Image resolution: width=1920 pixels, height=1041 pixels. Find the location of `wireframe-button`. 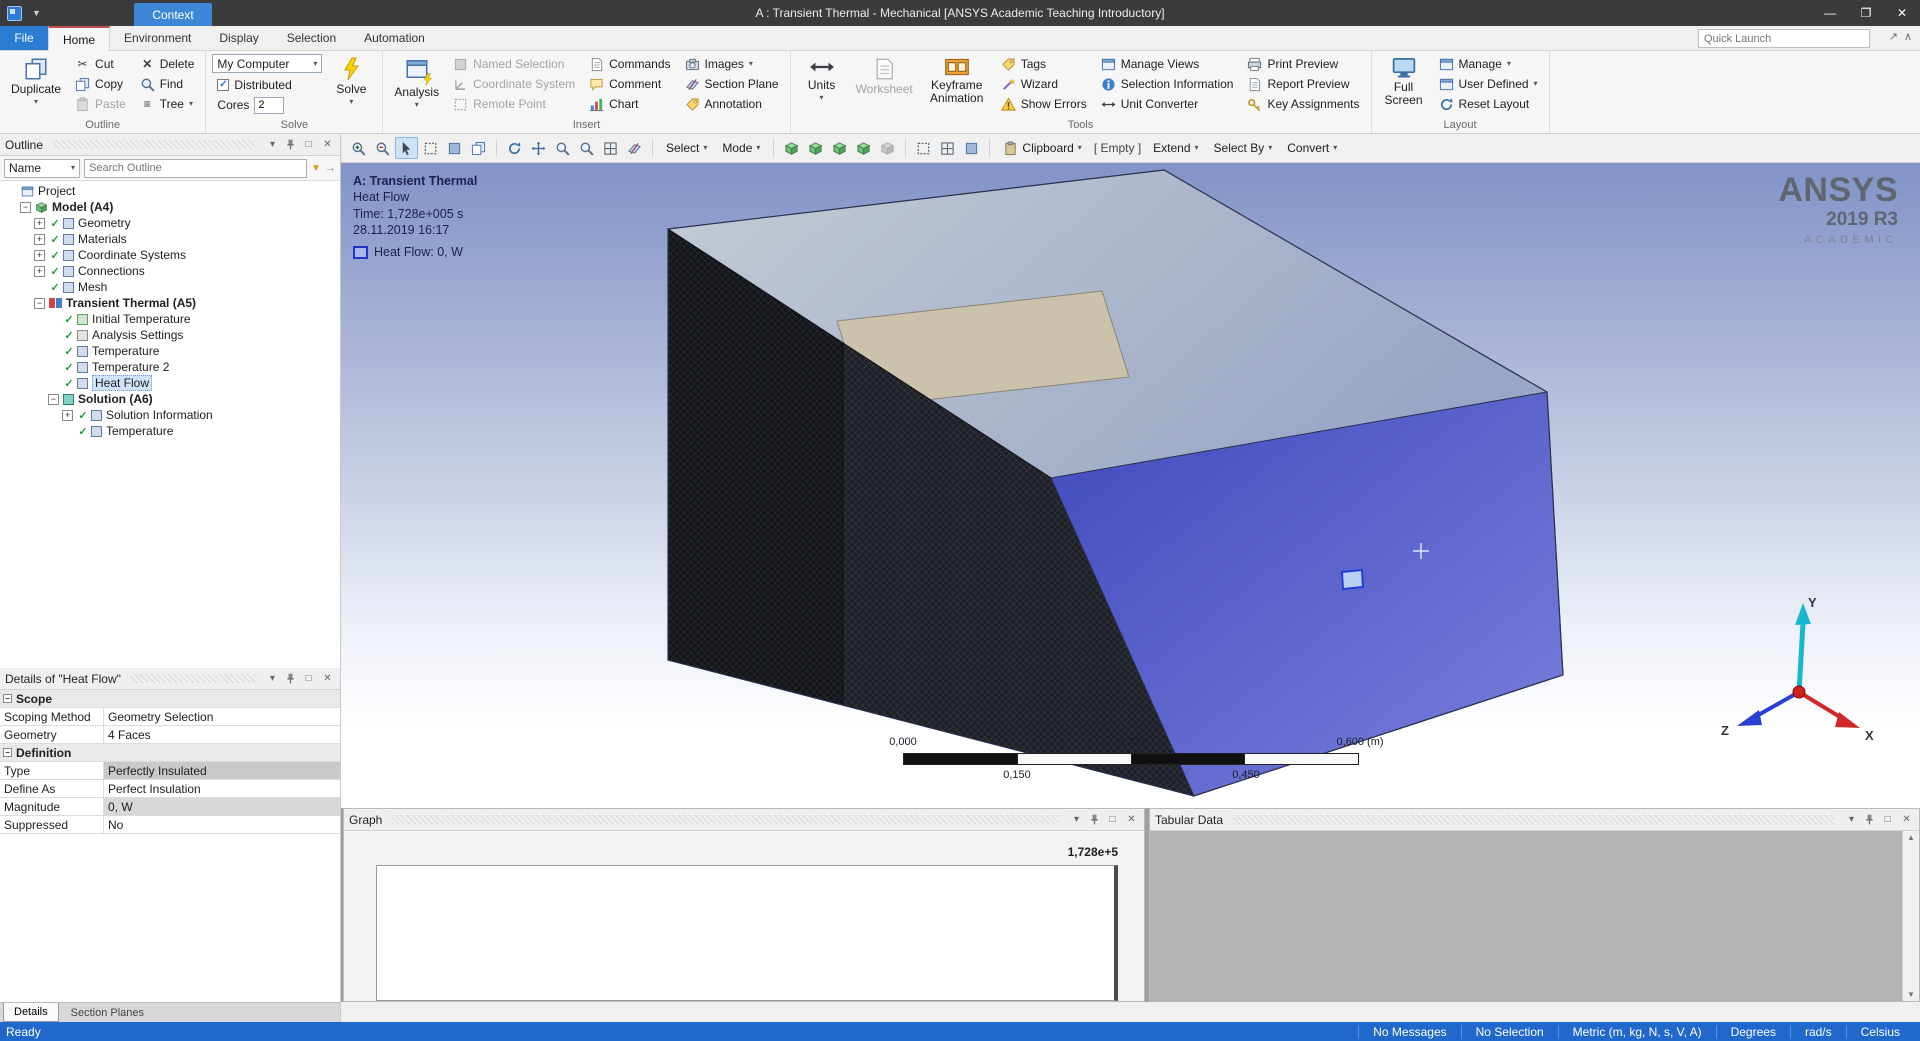

wireframe-button is located at coordinates (923, 148).